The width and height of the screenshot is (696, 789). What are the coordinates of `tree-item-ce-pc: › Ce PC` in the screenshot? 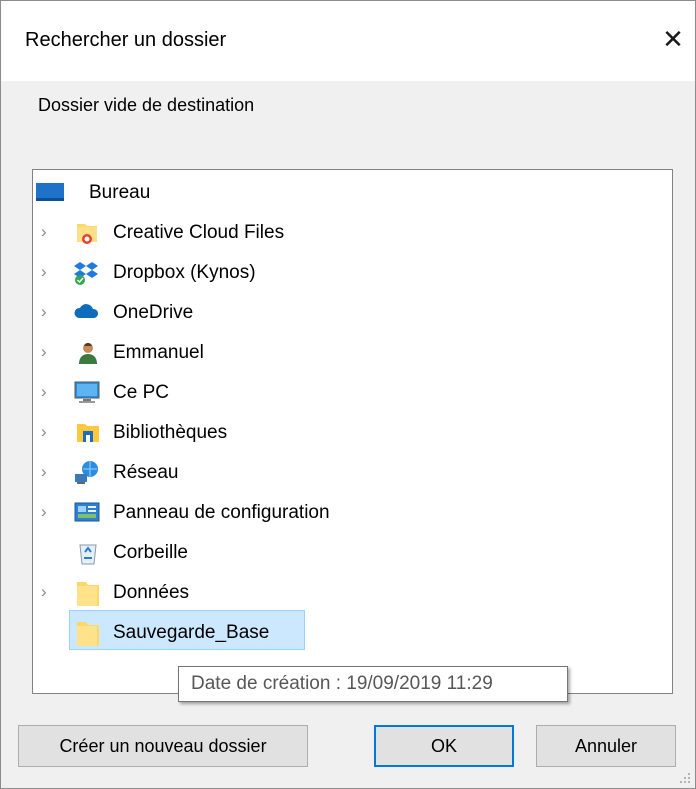 It's located at (352, 392).